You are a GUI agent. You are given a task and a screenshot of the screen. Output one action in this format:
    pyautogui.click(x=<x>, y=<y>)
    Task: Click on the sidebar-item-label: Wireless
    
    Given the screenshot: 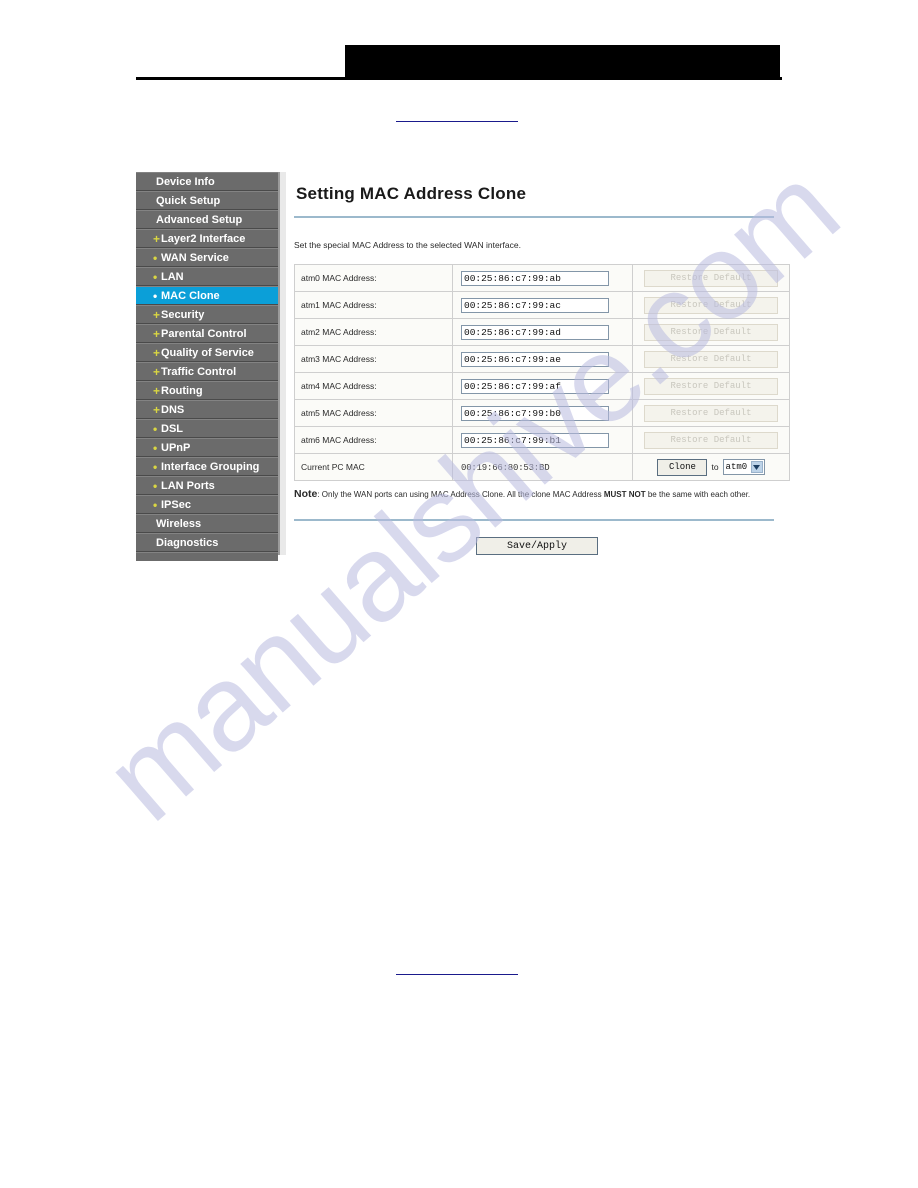 What is the action you would take?
    pyautogui.click(x=179, y=524)
    